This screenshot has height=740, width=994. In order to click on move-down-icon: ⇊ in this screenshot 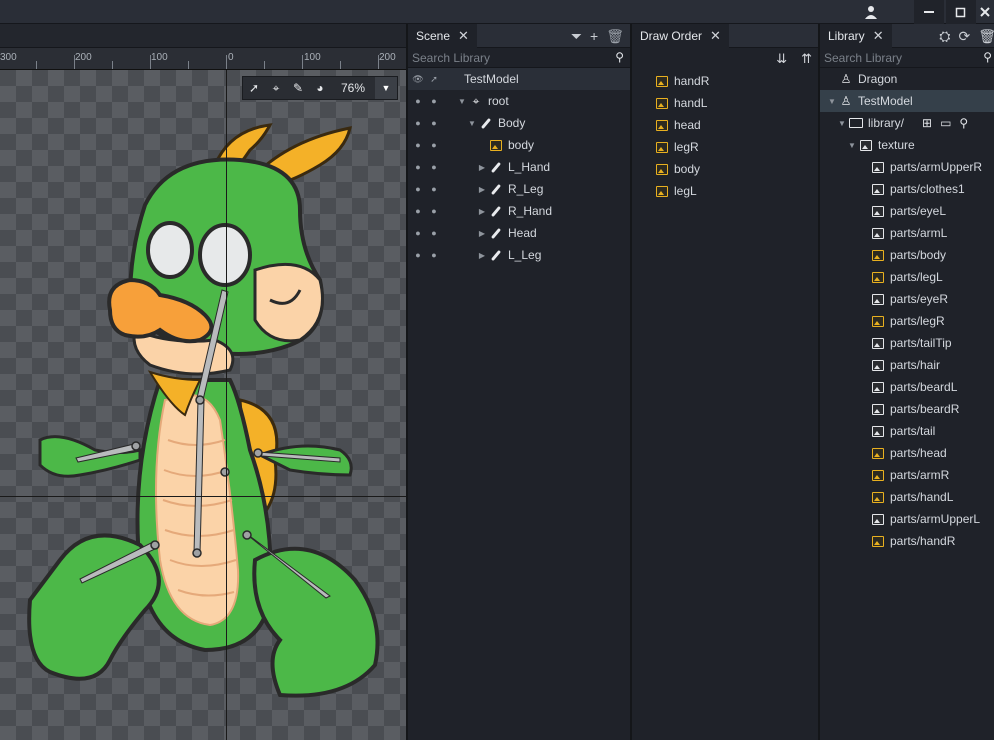, I will do `click(781, 59)`.